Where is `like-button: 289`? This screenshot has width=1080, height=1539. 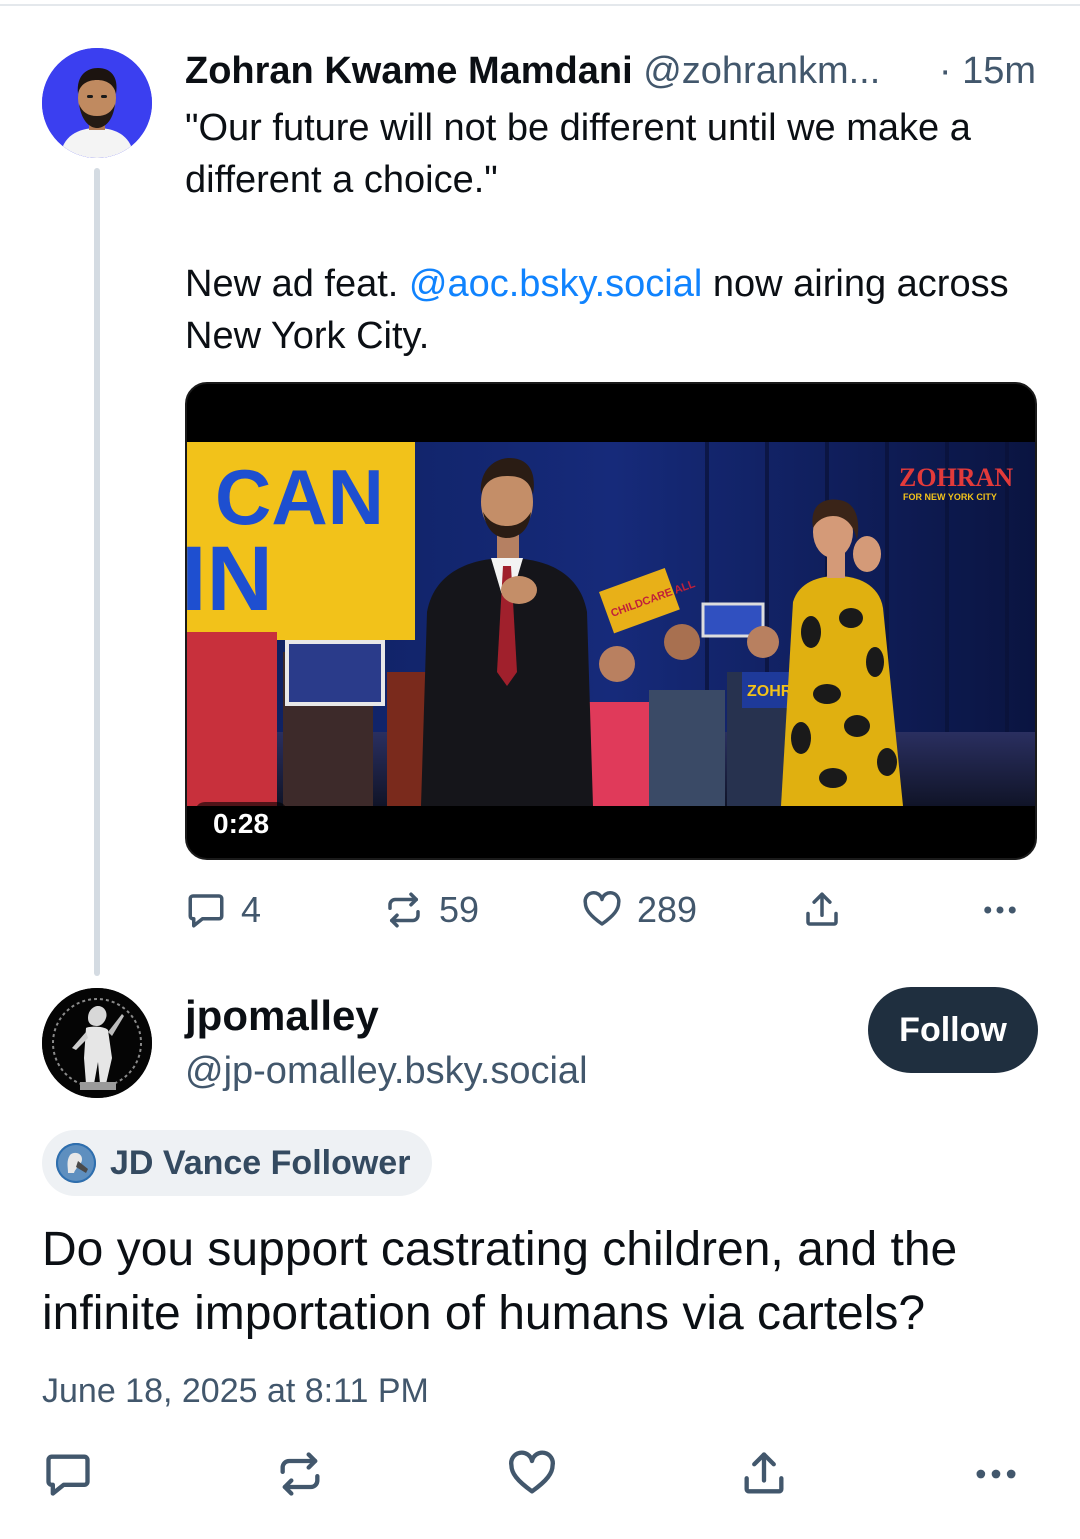 like-button: 289 is located at coordinates (639, 910).